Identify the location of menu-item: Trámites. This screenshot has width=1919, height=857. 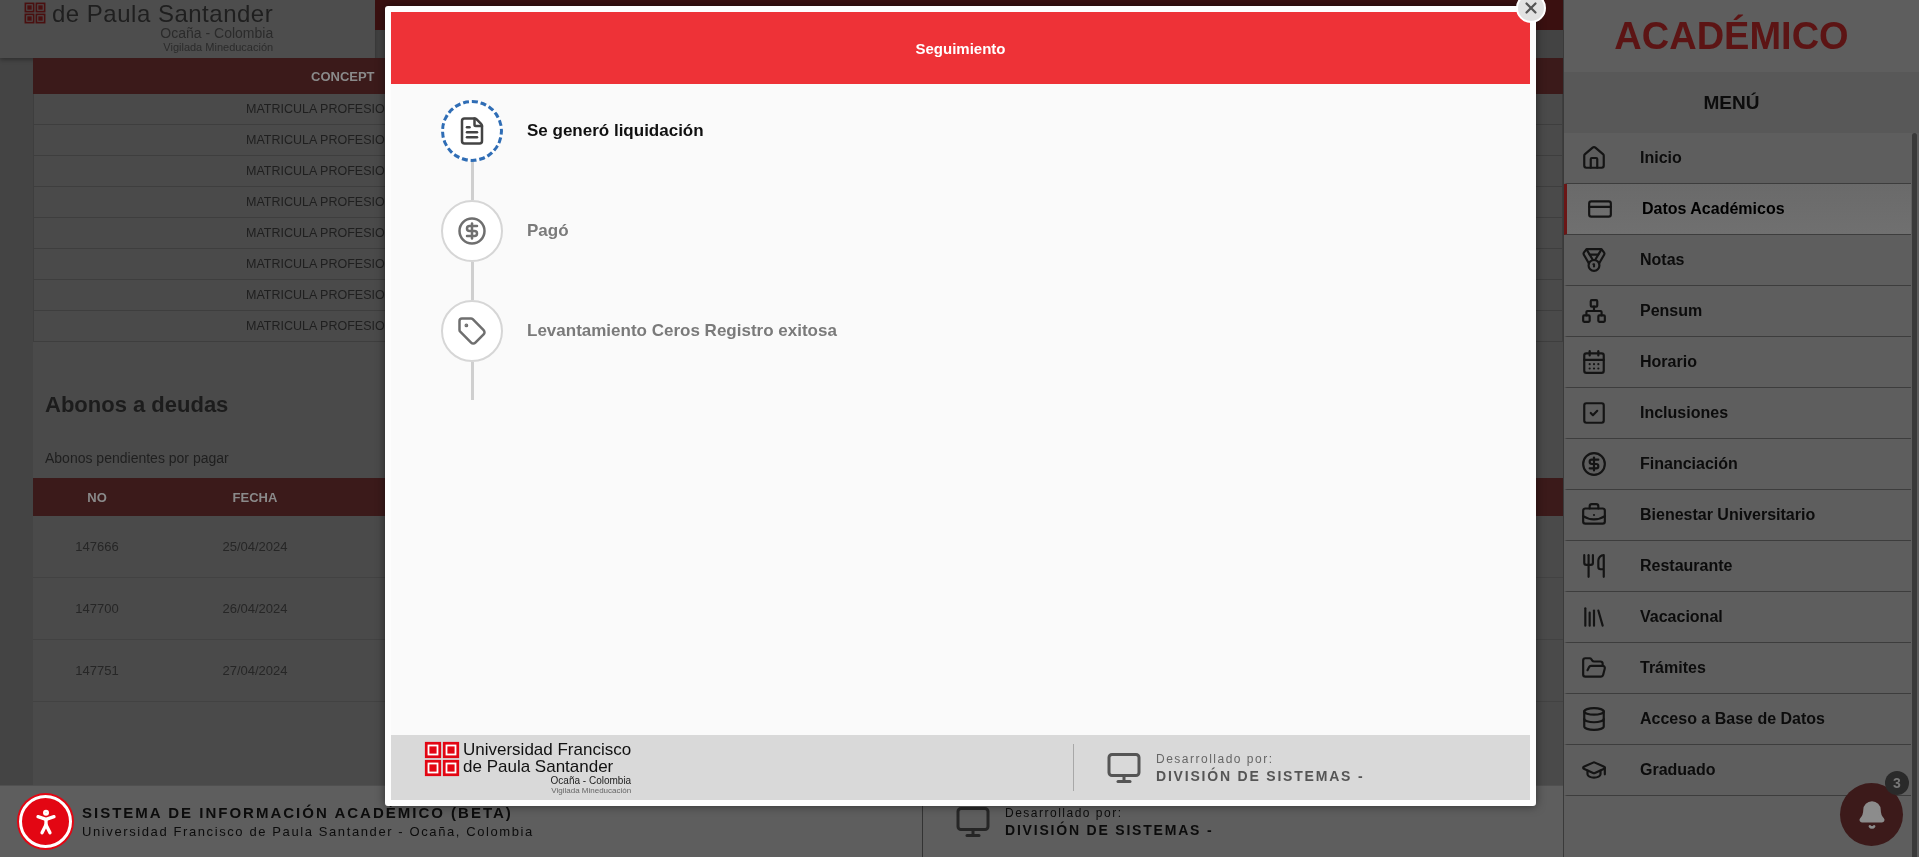
(1737, 668).